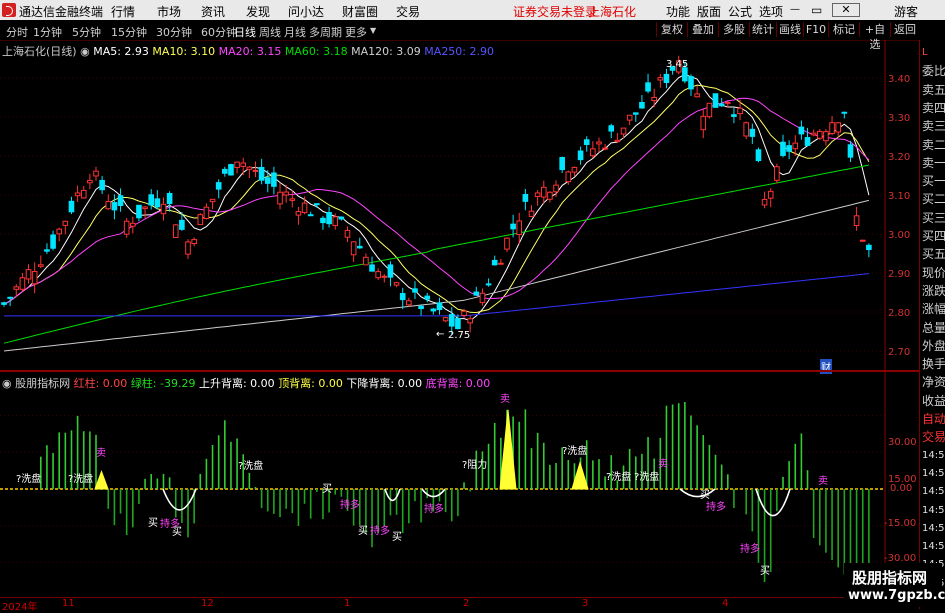 The image size is (945, 613). I want to click on period-multi: 多周期, so click(325, 32).